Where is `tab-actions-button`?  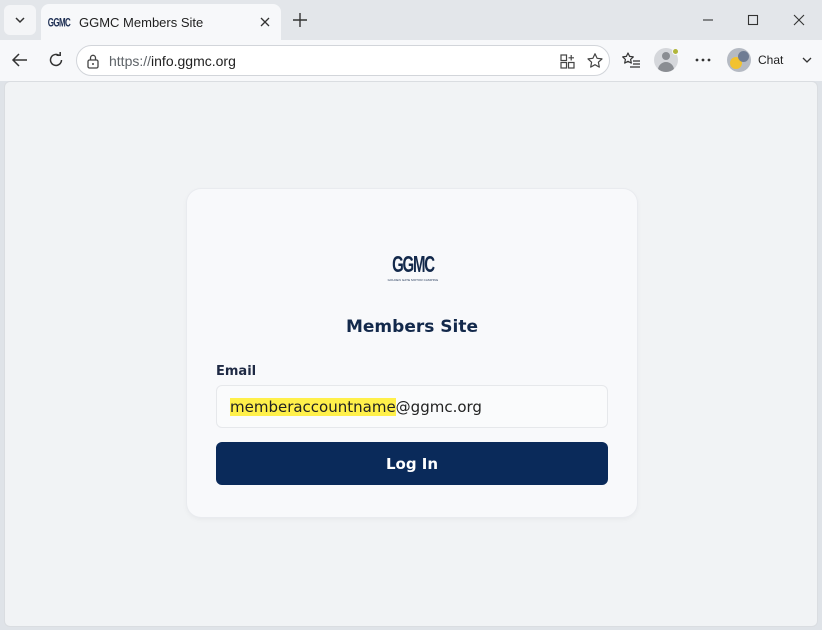
tab-actions-button is located at coordinates (20, 20).